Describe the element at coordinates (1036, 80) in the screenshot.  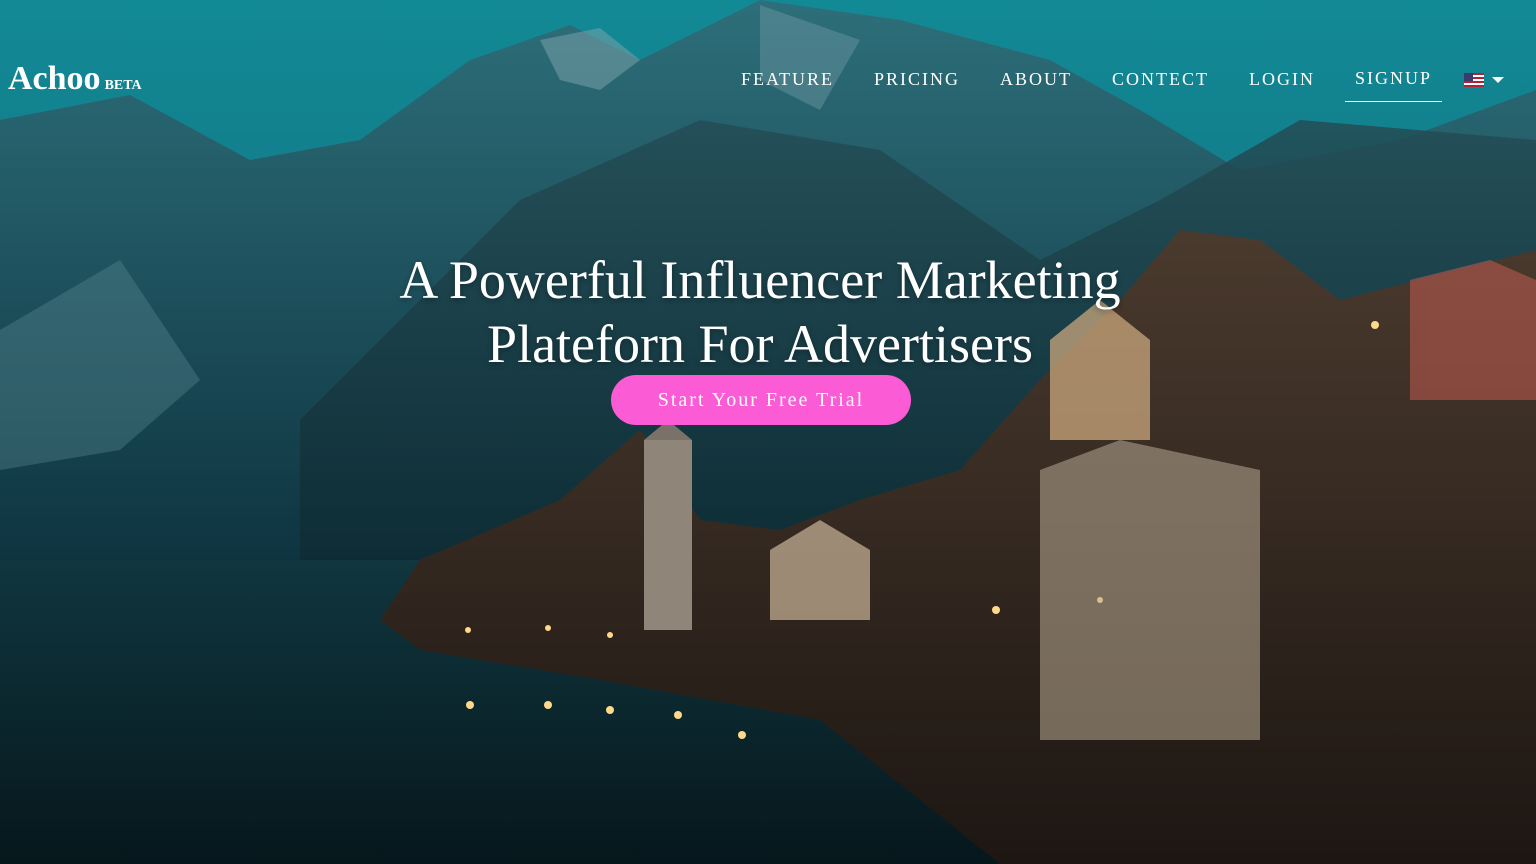
I see `nav-about: ABOUT` at that location.